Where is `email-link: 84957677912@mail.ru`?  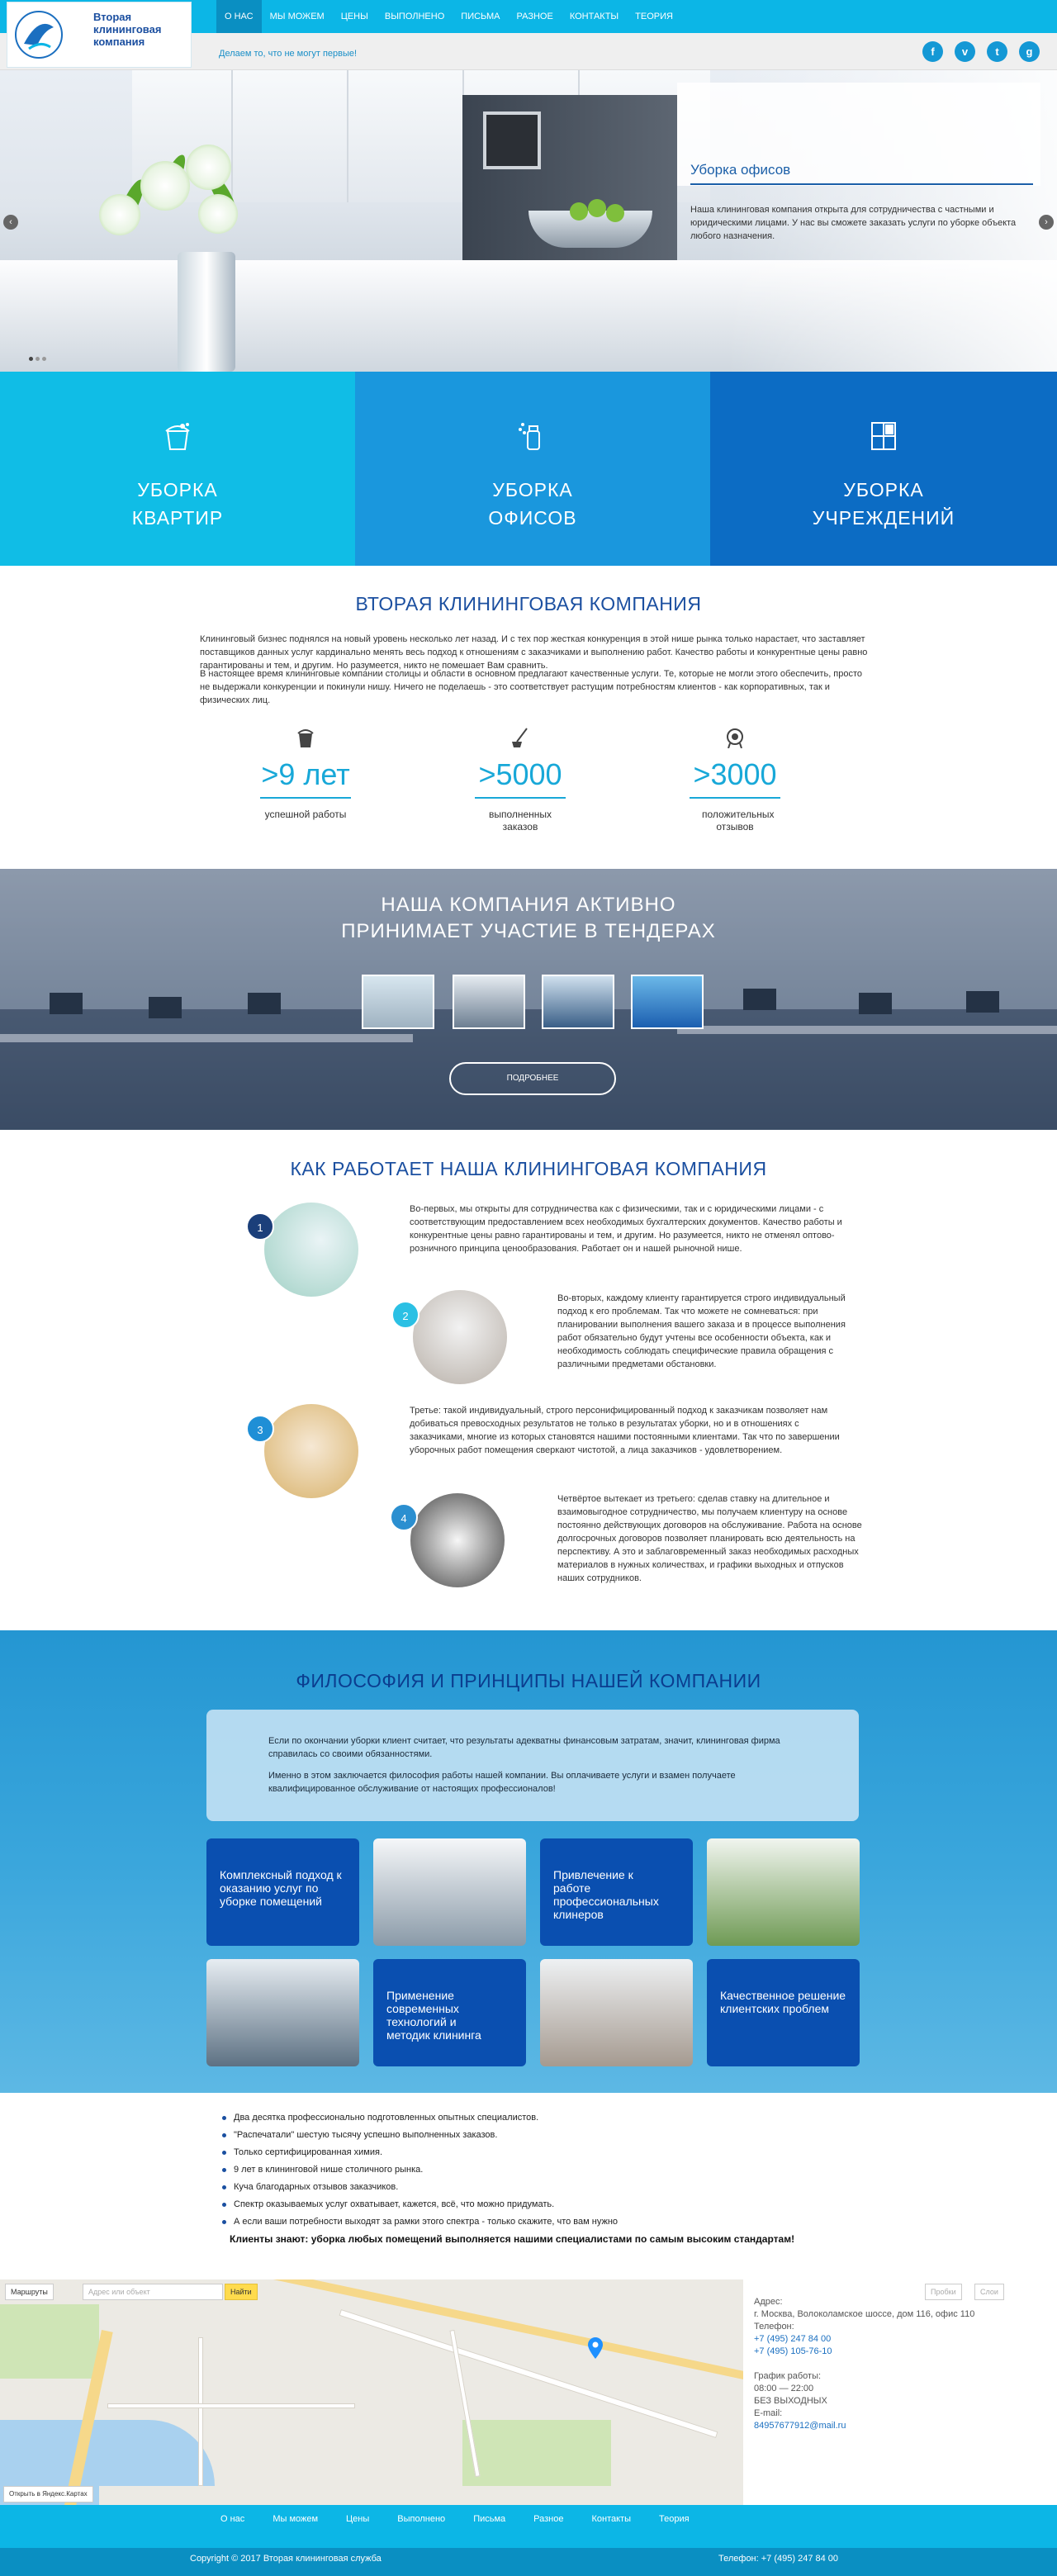 email-link: 84957677912@mail.ru is located at coordinates (800, 2426).